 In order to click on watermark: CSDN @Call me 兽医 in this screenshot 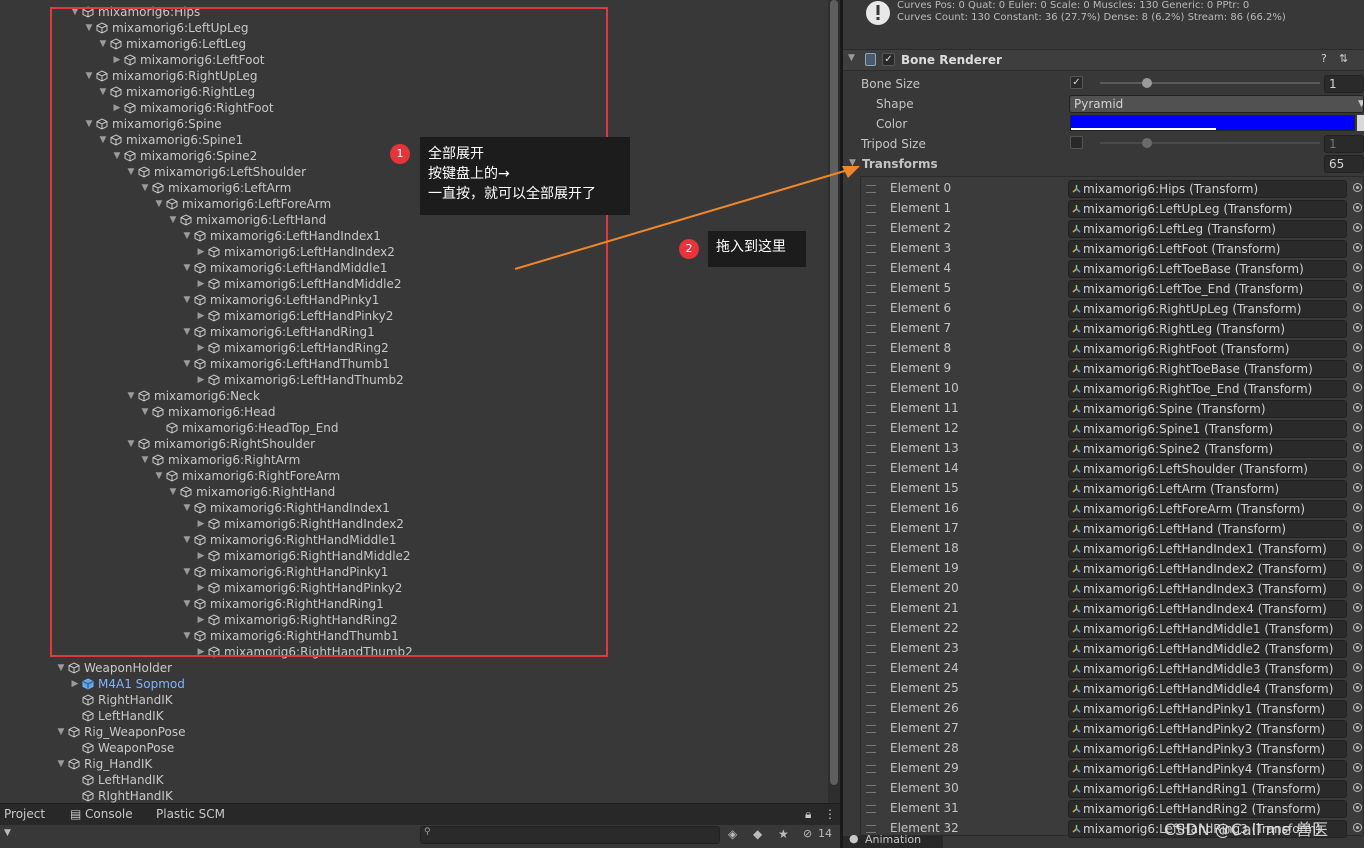, I will do `click(1246, 829)`.